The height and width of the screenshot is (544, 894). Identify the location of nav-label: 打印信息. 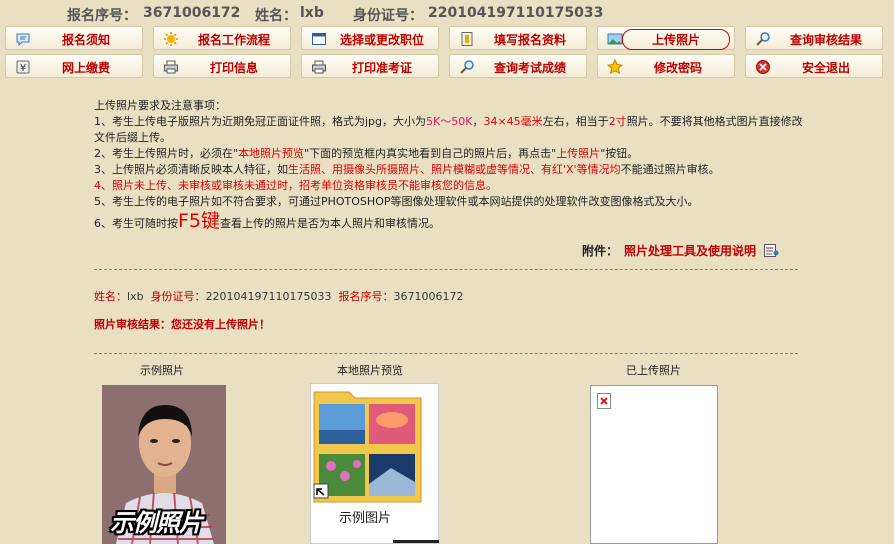
(233, 68).